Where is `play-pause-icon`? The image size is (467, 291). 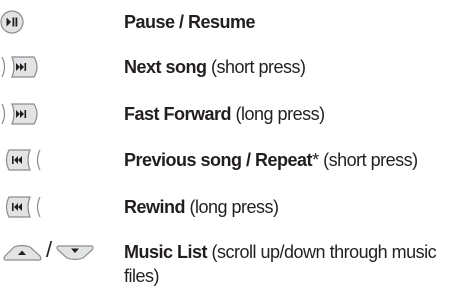
play-pause-icon is located at coordinates (52, 22).